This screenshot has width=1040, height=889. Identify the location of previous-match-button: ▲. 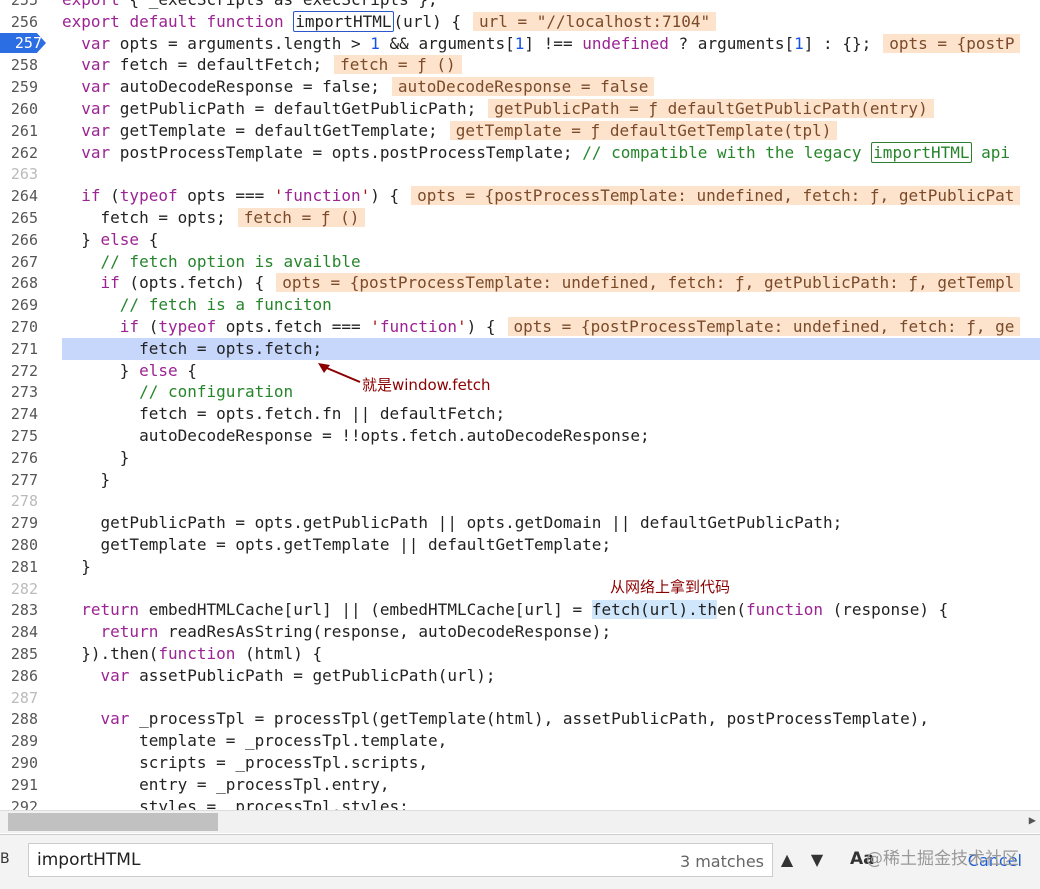
(787, 860).